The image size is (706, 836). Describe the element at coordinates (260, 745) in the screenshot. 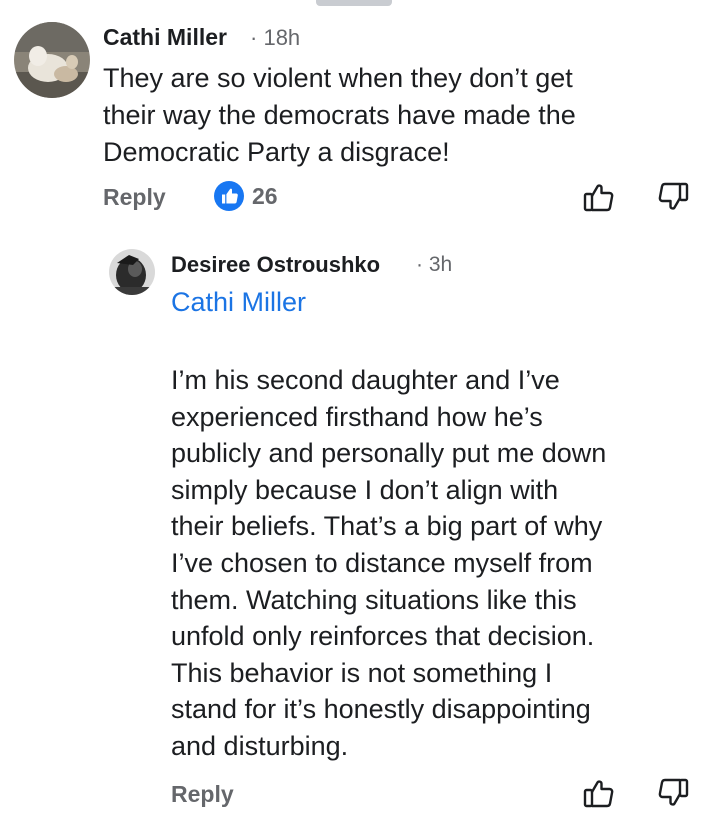

I see `reply-line: and disturbing.` at that location.